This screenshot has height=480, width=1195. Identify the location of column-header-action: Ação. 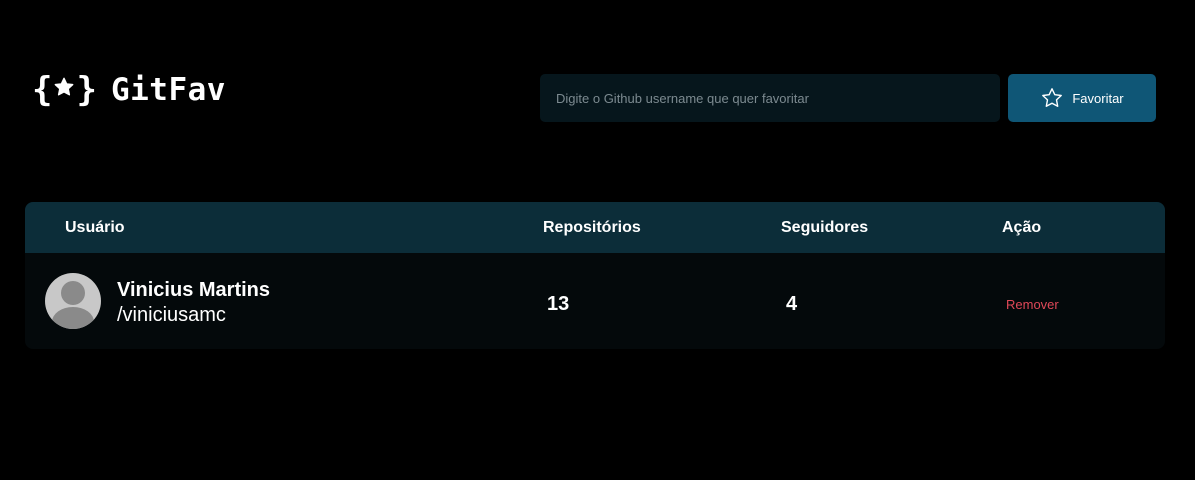
(1022, 227).